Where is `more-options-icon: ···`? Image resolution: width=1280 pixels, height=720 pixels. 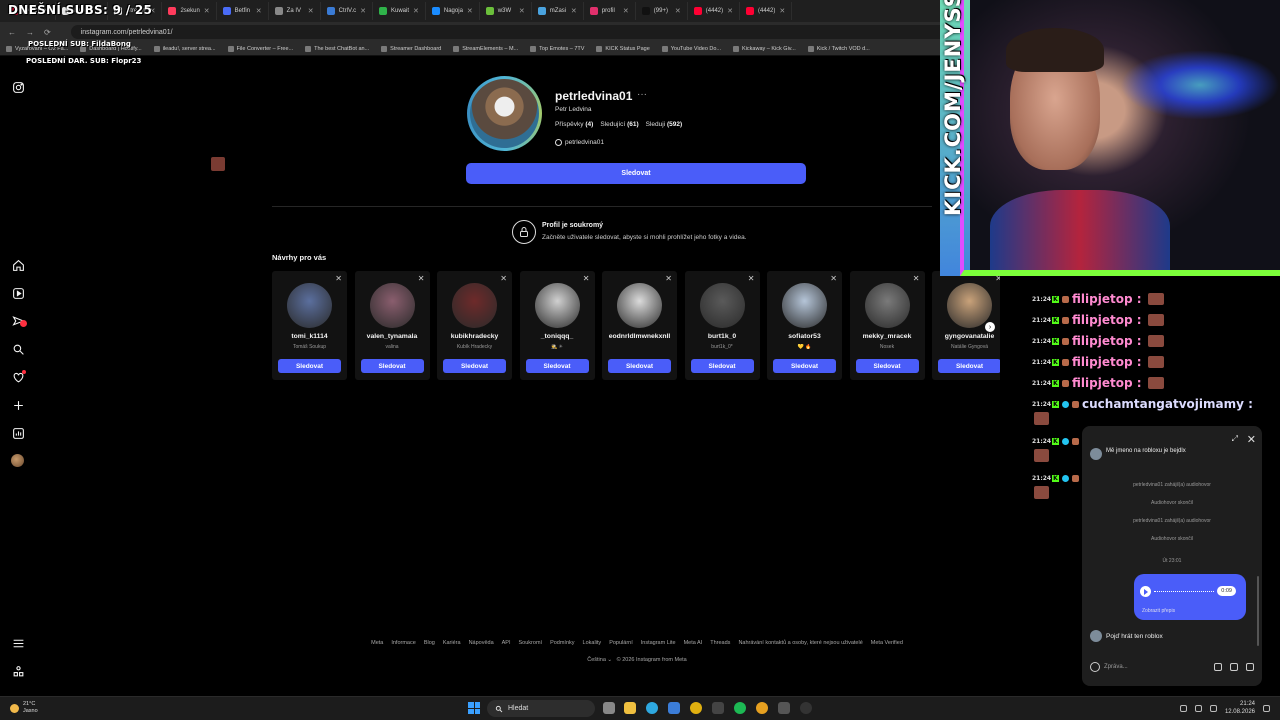 more-options-icon: ··· is located at coordinates (642, 94).